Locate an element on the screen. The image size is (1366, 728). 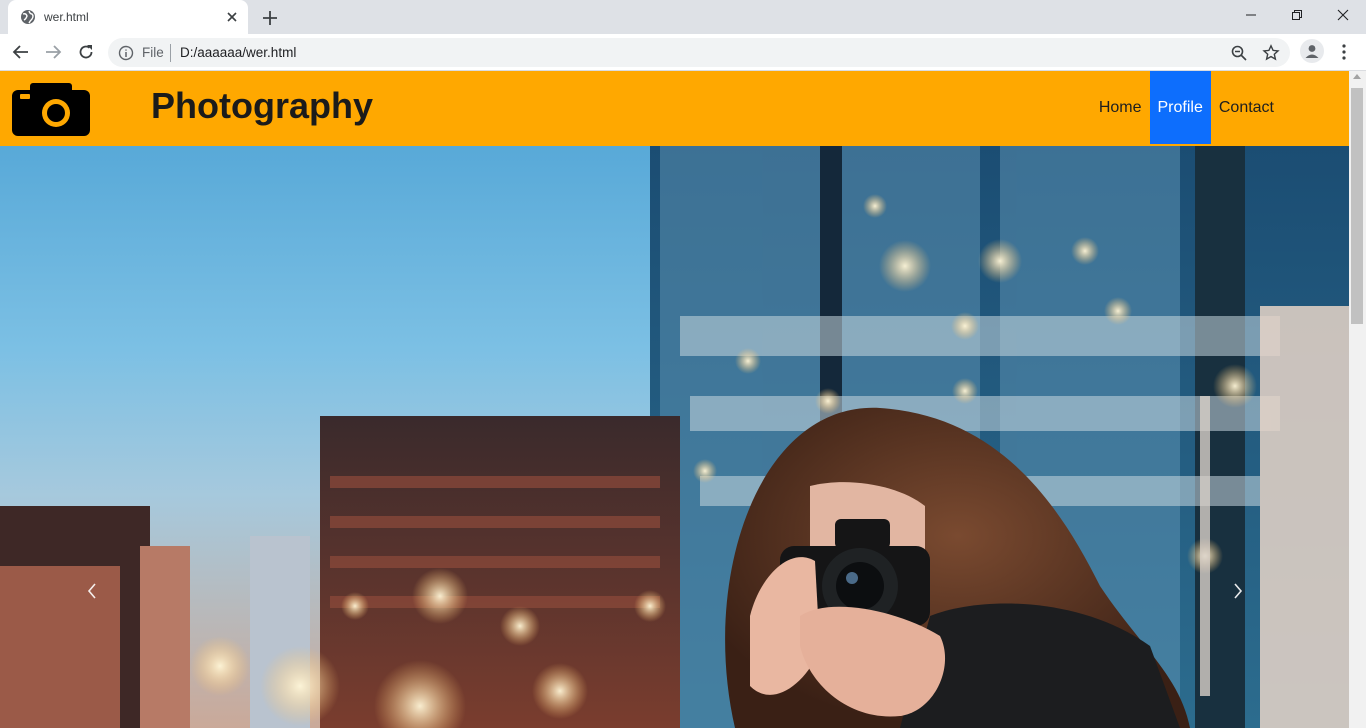
globe-icon is located at coordinates (28, 17).